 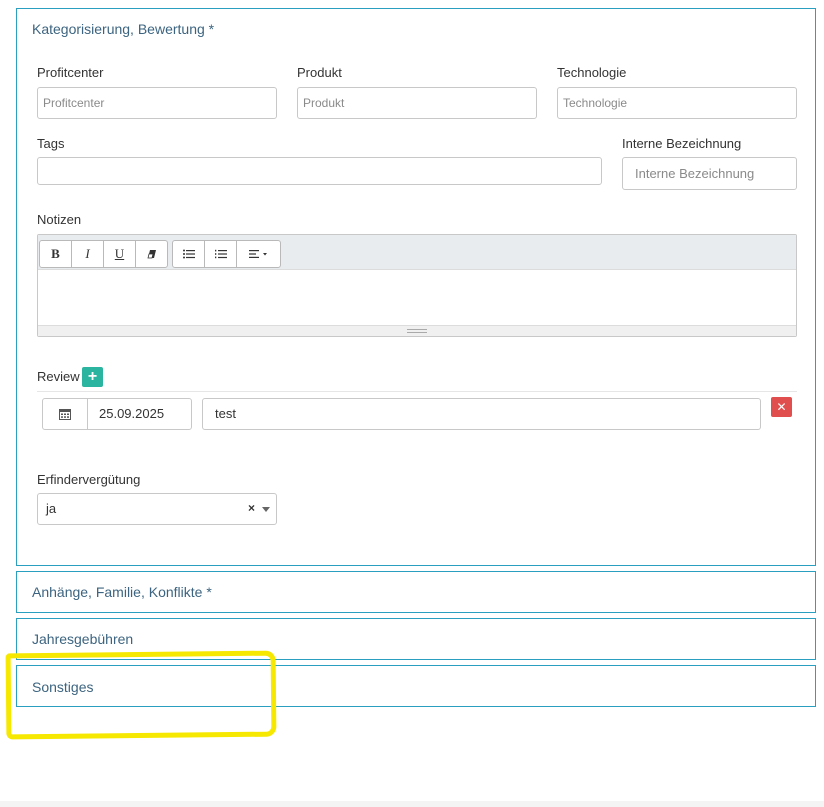 I want to click on panel-attachments: Anhänge, Familie, Konflikte *, so click(x=416, y=592).